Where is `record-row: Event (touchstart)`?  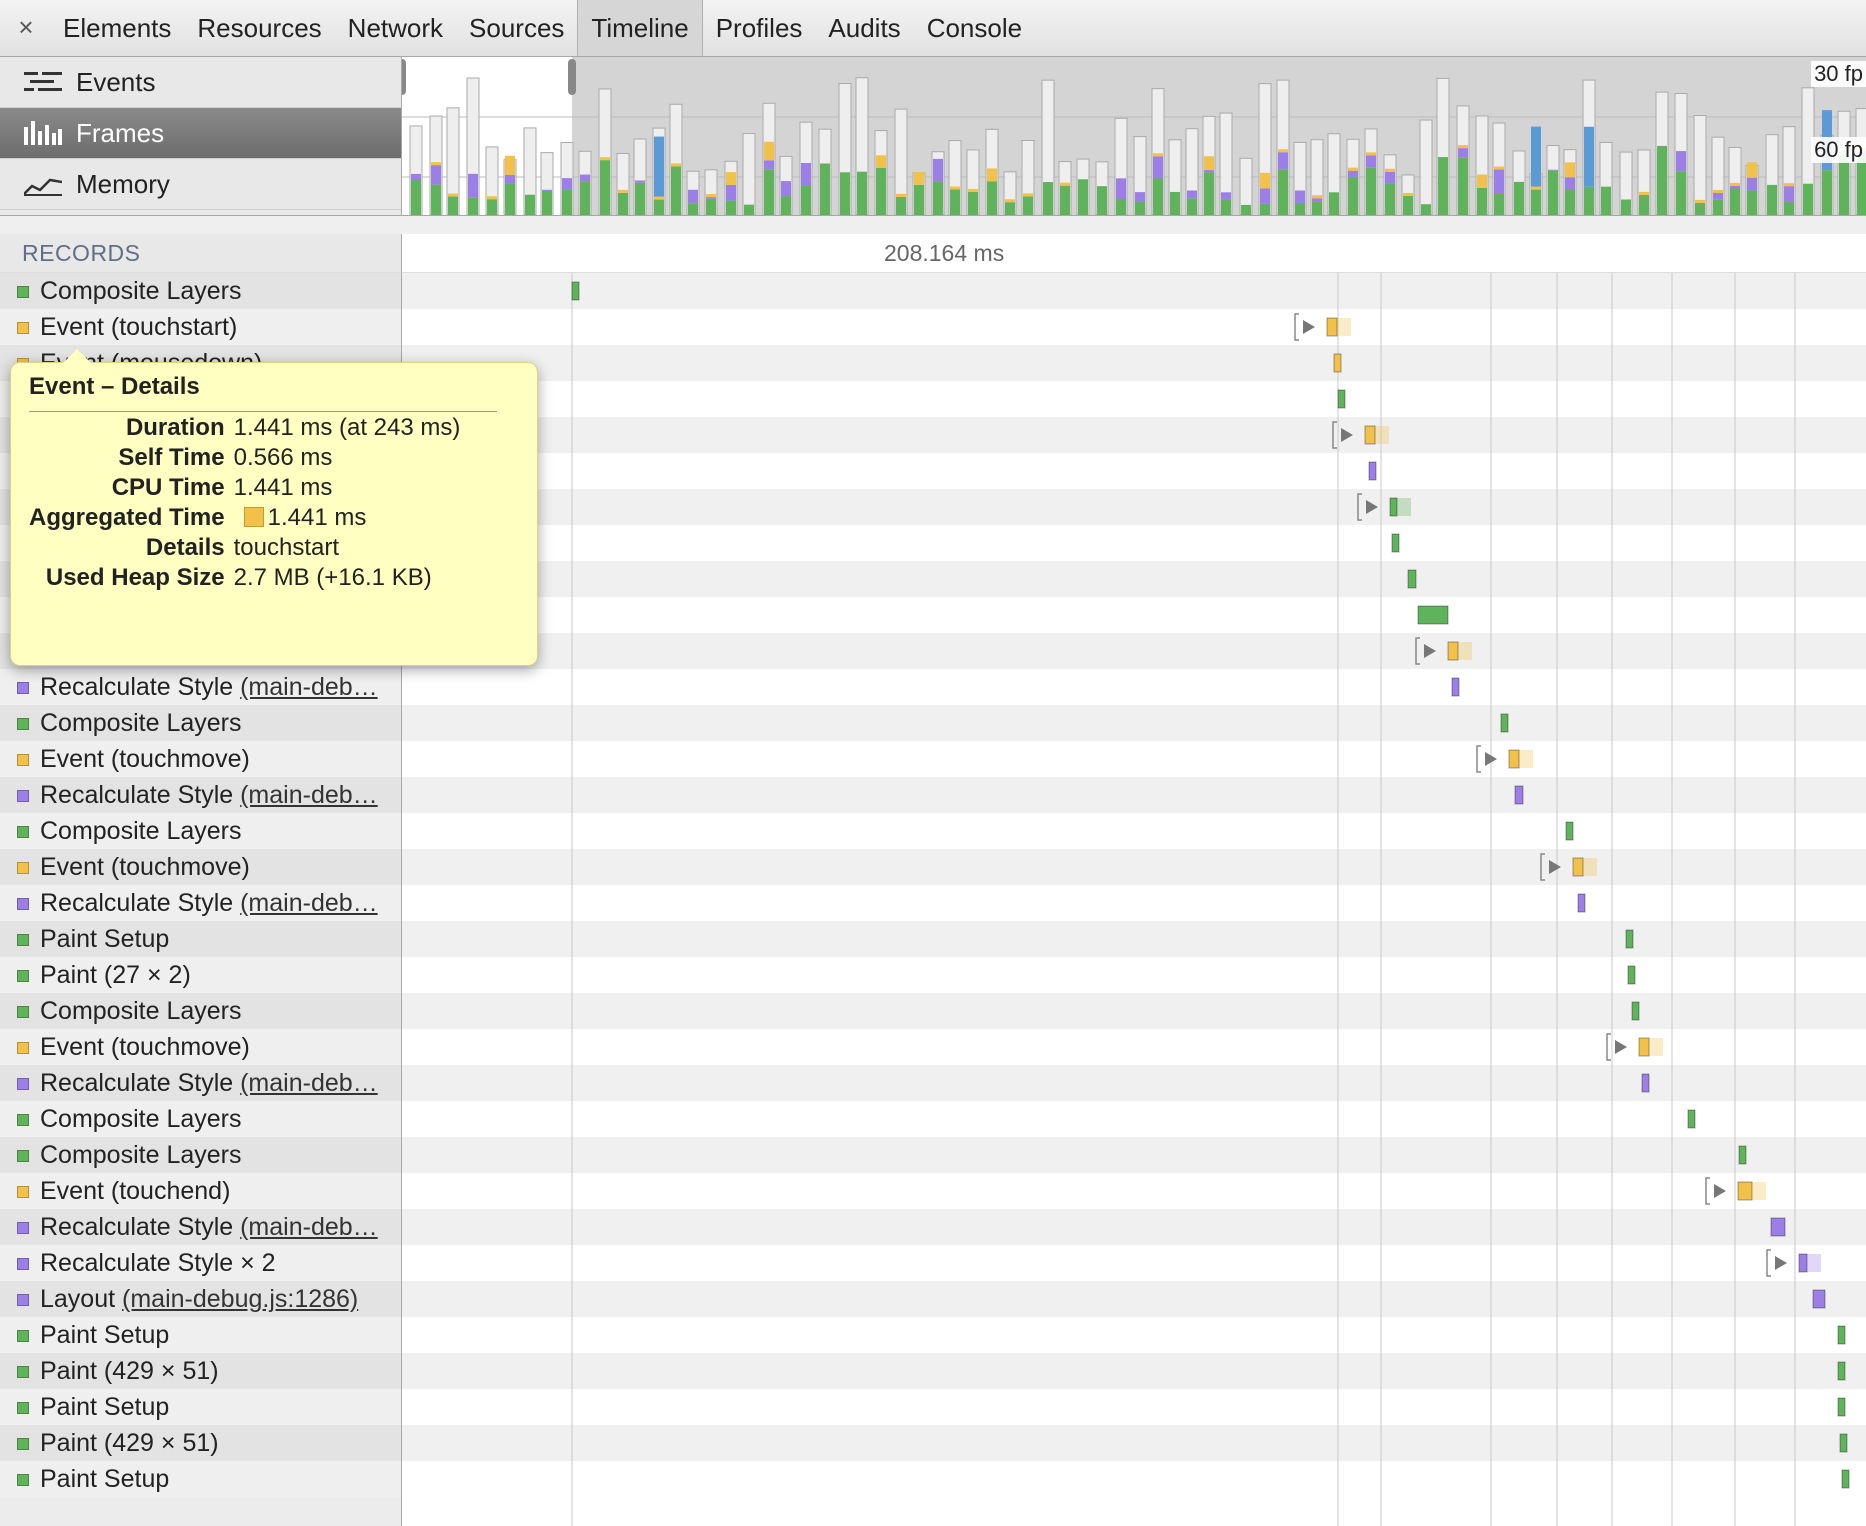 record-row: Event (touchstart) is located at coordinates (200, 327).